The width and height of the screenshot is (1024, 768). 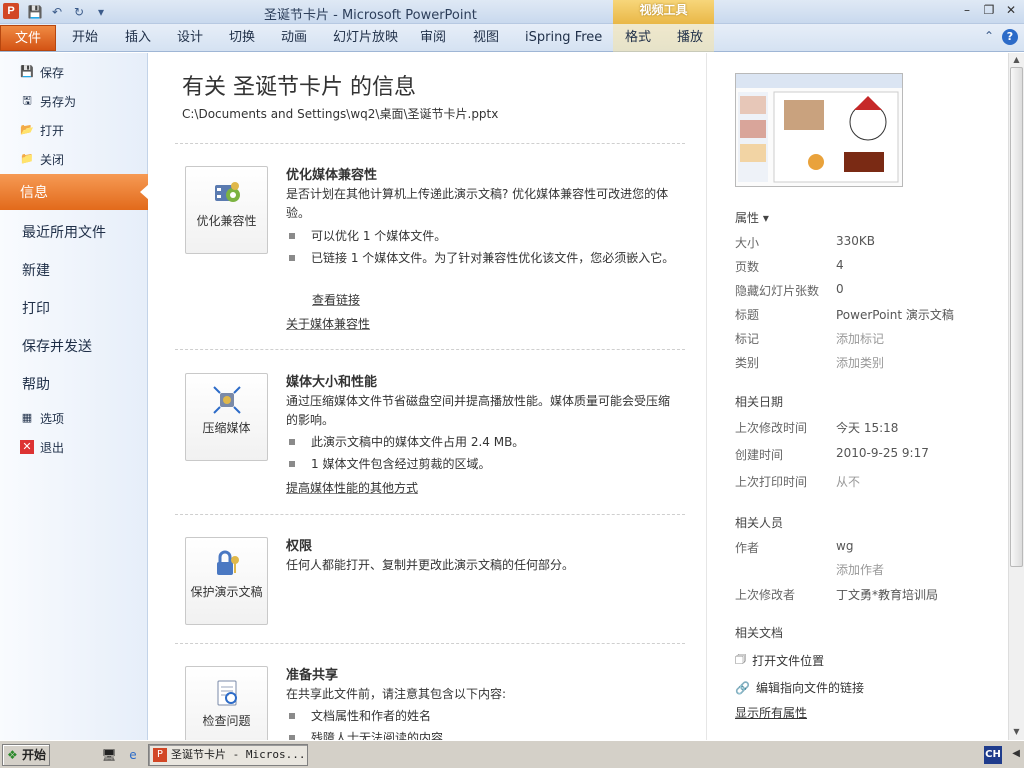 What do you see at coordinates (747, 339) in the screenshot?
I see `prop-tags-label: 标记` at bounding box center [747, 339].